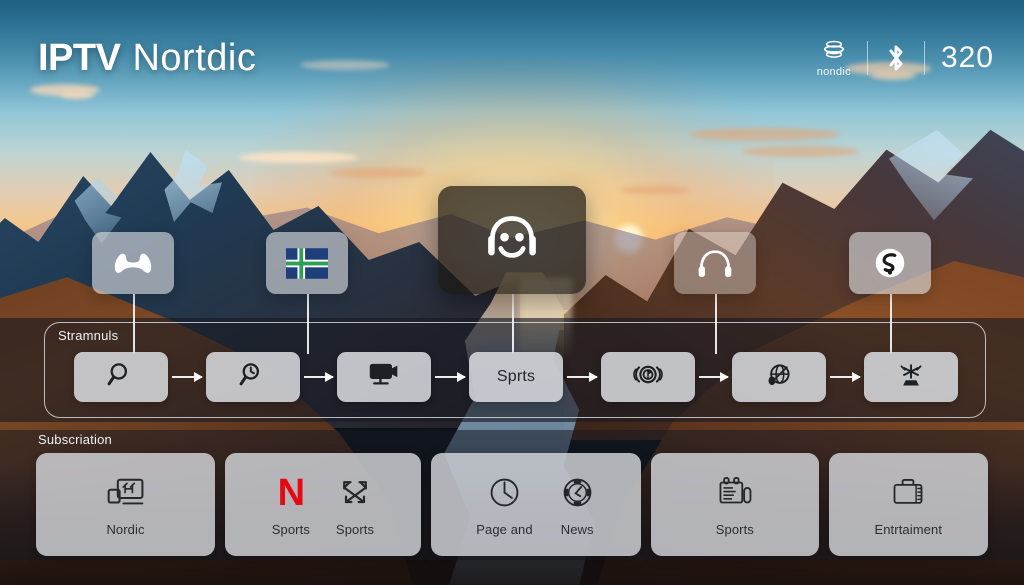 The image size is (1024, 585). What do you see at coordinates (504, 493) in the screenshot?
I see `clock-icon` at bounding box center [504, 493].